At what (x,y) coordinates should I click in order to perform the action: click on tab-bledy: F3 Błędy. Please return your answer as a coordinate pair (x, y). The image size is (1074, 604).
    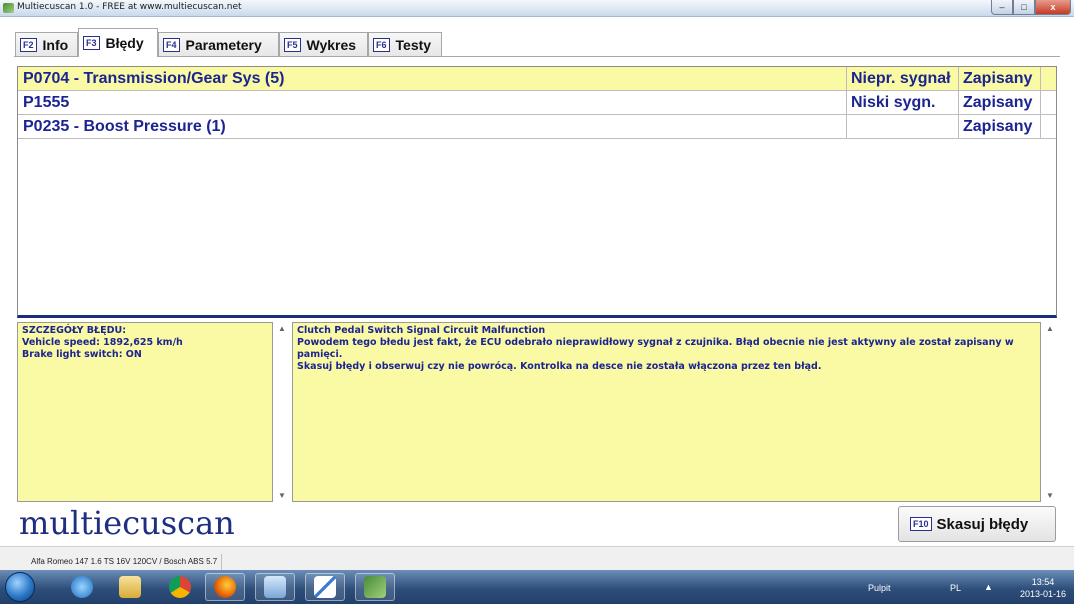
    Looking at the image, I should click on (118, 42).